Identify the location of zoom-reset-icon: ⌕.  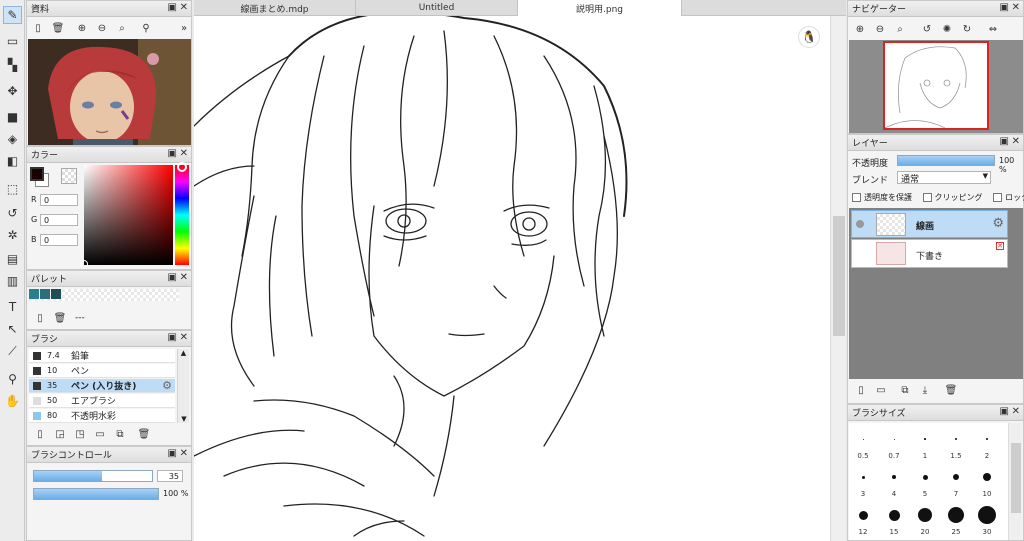
(900, 29).